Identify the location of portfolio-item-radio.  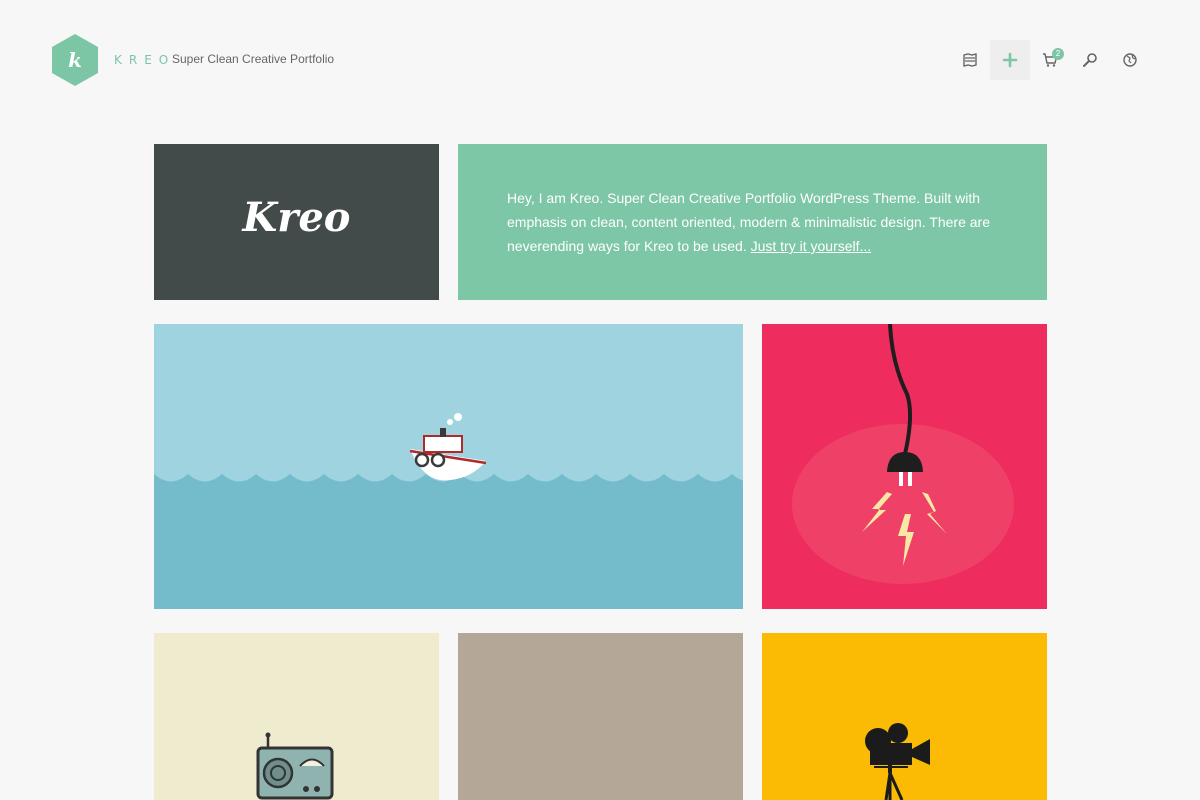
(296, 716).